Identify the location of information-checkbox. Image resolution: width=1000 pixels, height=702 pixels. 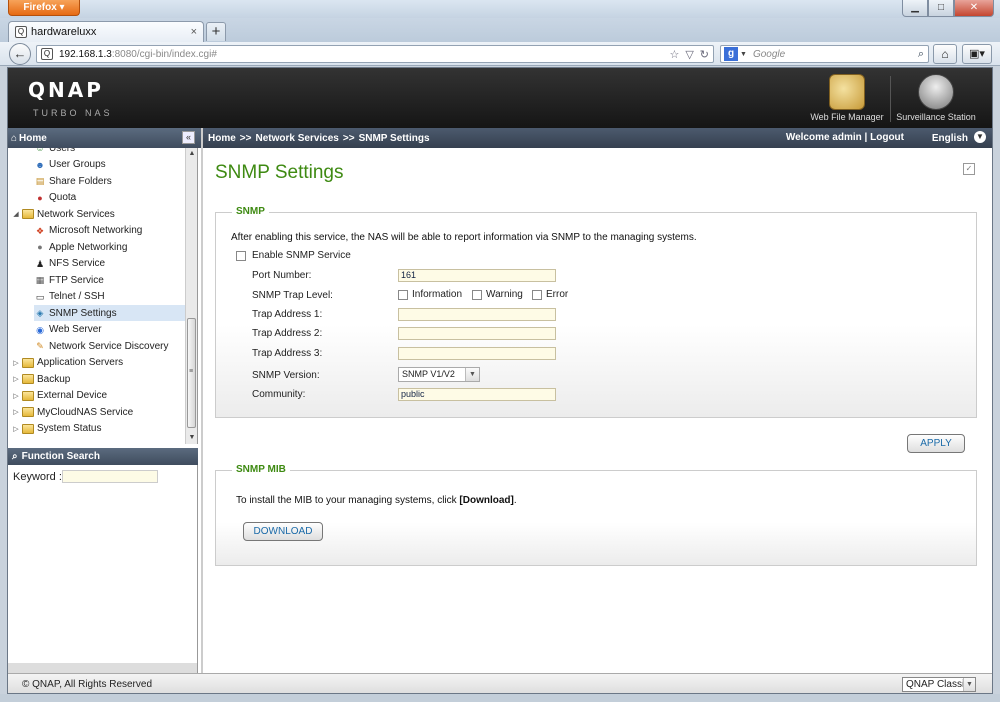
(403, 294).